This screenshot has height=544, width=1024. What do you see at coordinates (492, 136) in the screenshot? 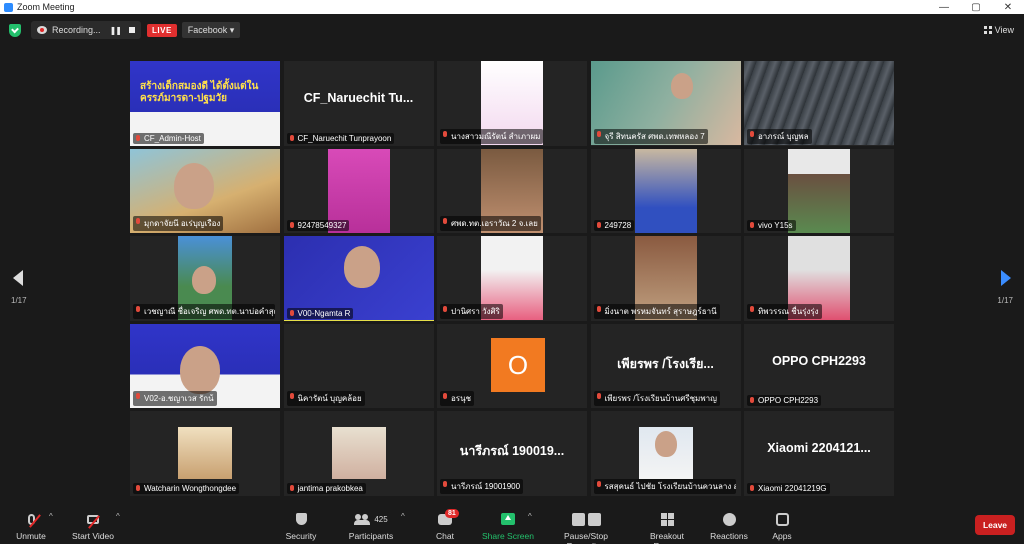
I see `participant-name: นางสาวมณีรัตน์ สำเภาผม` at bounding box center [492, 136].